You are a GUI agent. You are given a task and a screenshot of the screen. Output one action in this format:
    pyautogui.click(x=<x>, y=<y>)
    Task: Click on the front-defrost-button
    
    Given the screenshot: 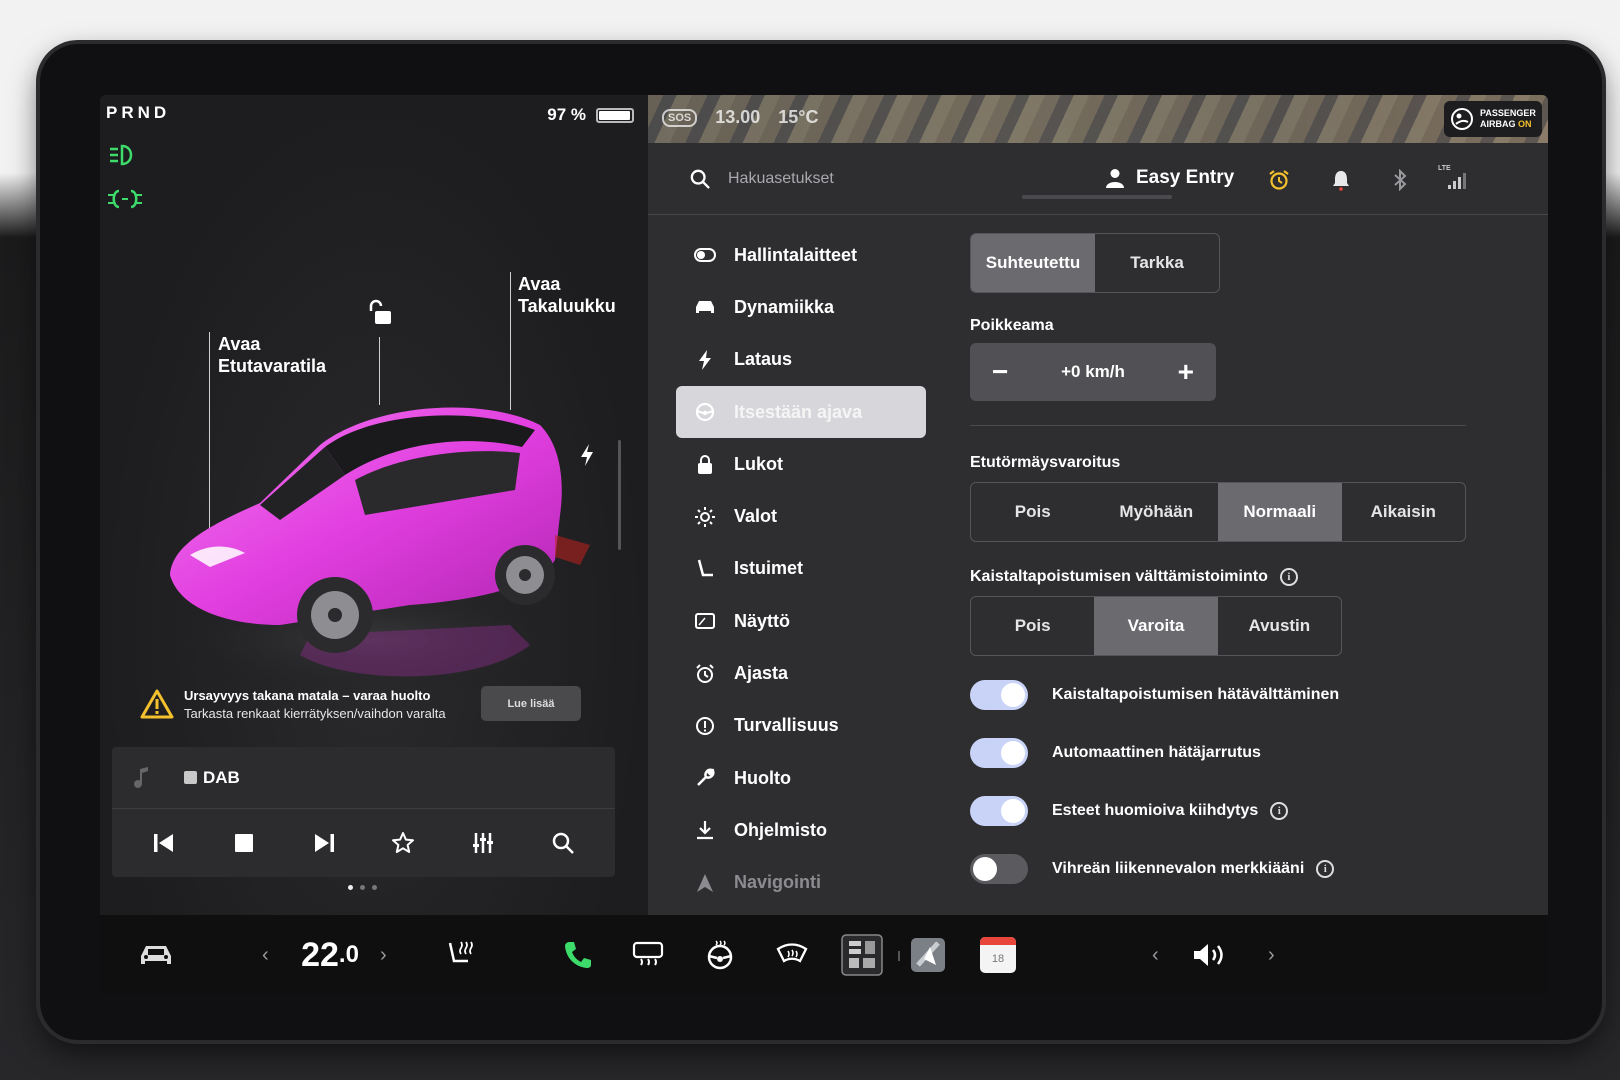 What is the action you would take?
    pyautogui.click(x=792, y=955)
    